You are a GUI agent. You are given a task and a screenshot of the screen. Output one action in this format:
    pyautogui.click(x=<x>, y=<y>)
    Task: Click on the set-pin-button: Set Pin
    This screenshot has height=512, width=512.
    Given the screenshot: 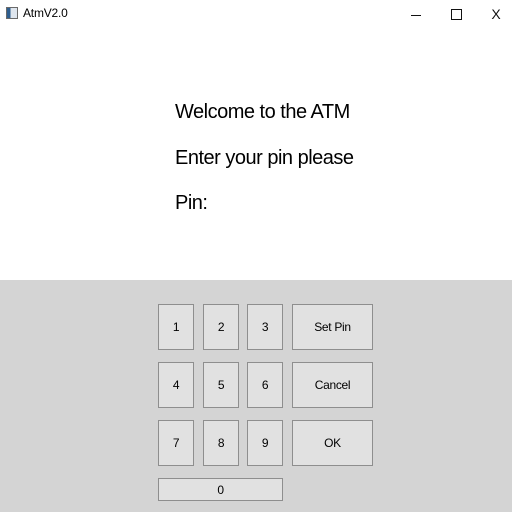 What is the action you would take?
    pyautogui.click(x=332, y=327)
    